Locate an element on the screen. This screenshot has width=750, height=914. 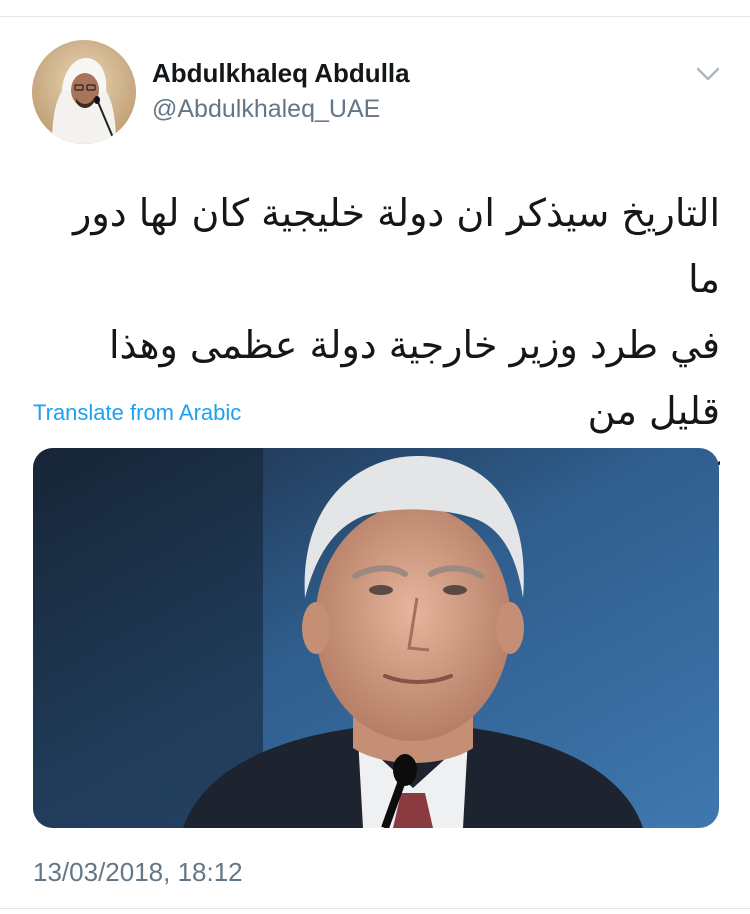
author-avatar is located at coordinates (84, 92).